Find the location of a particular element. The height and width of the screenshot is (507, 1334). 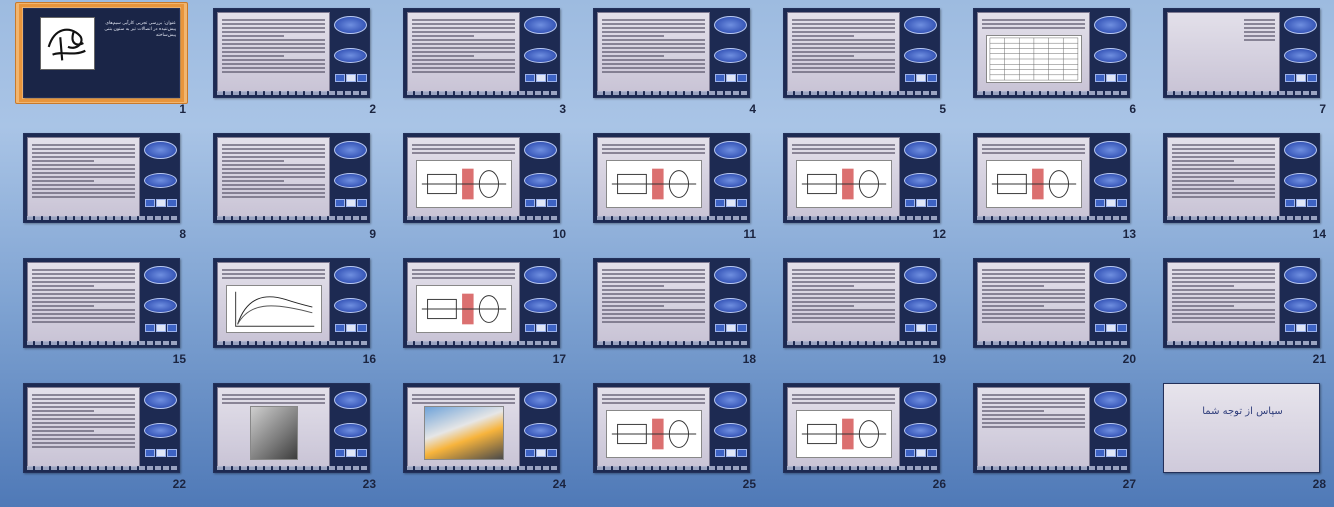

slide-thumbnail: 15 is located at coordinates (95, 311).